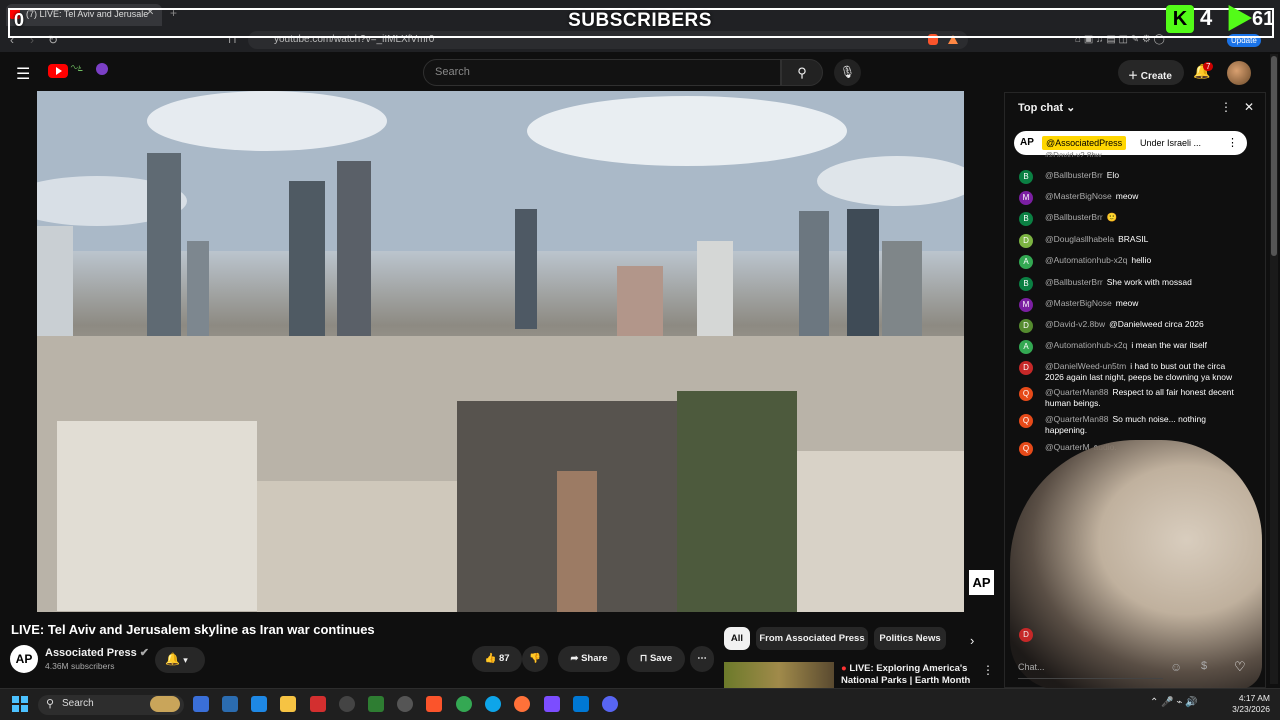 This screenshot has width=1280, height=720. I want to click on taskbar-search-label: Search, so click(78, 703).